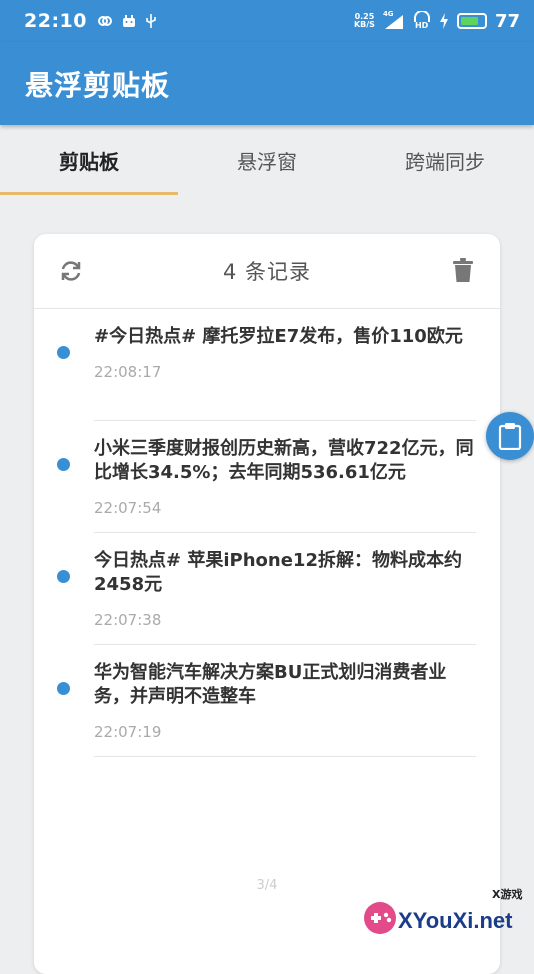 The height and width of the screenshot is (974, 534). Describe the element at coordinates (422, 21) in the screenshot. I see `hd-headset-icon: HD` at that location.